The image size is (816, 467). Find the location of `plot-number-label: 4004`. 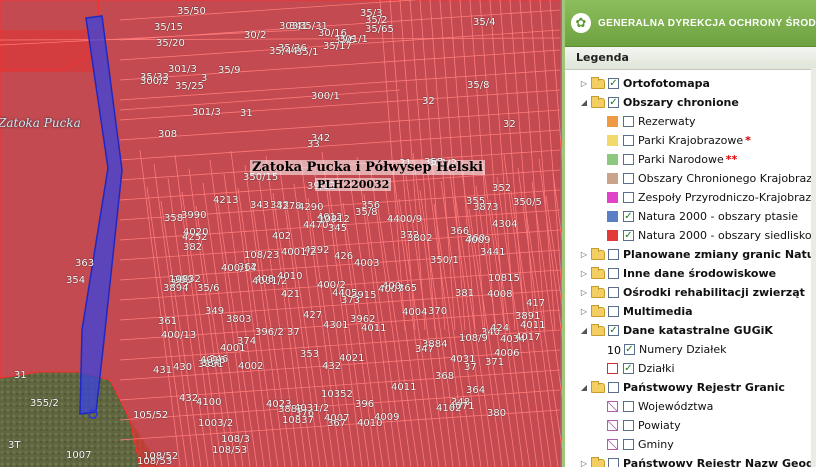

plot-number-label: 4004 is located at coordinates (415, 312).